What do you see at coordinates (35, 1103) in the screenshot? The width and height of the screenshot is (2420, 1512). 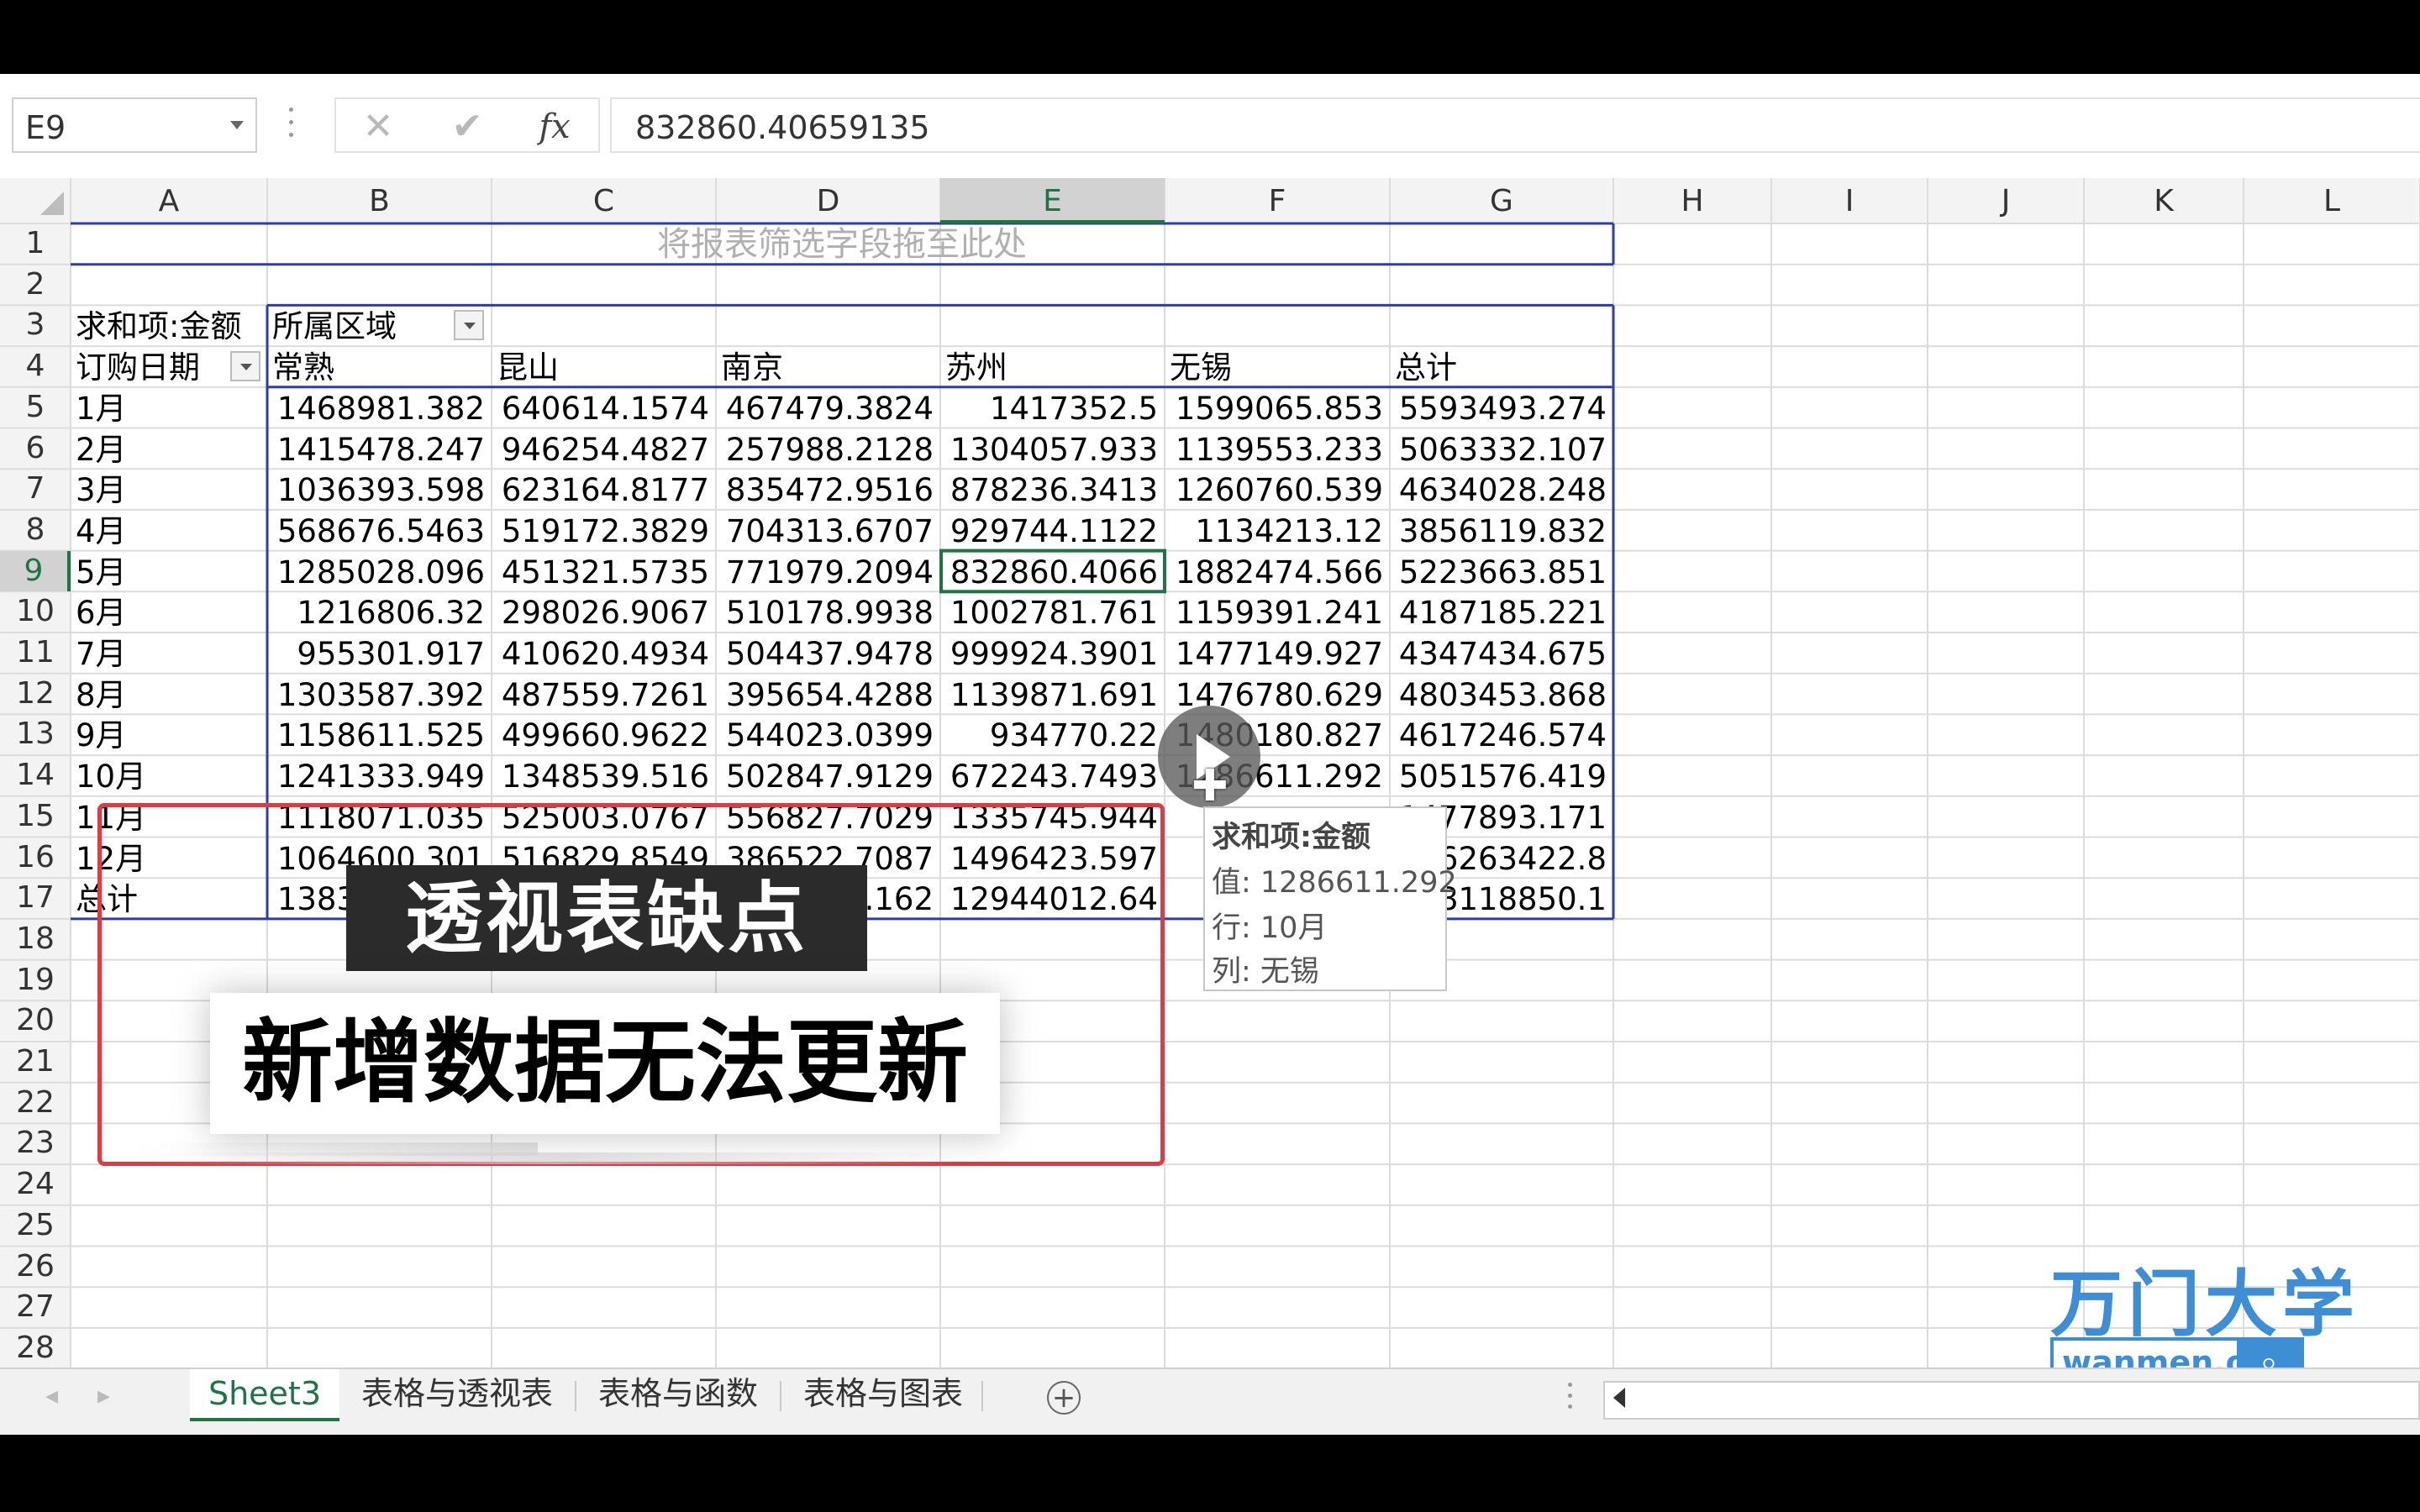 I see `row-header: 22` at bounding box center [35, 1103].